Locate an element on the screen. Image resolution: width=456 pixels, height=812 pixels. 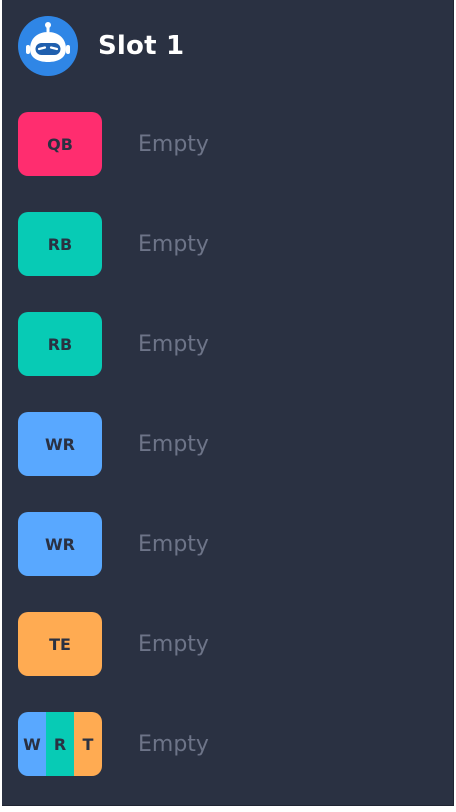
slot-header: Slot 1 is located at coordinates (101, 46).